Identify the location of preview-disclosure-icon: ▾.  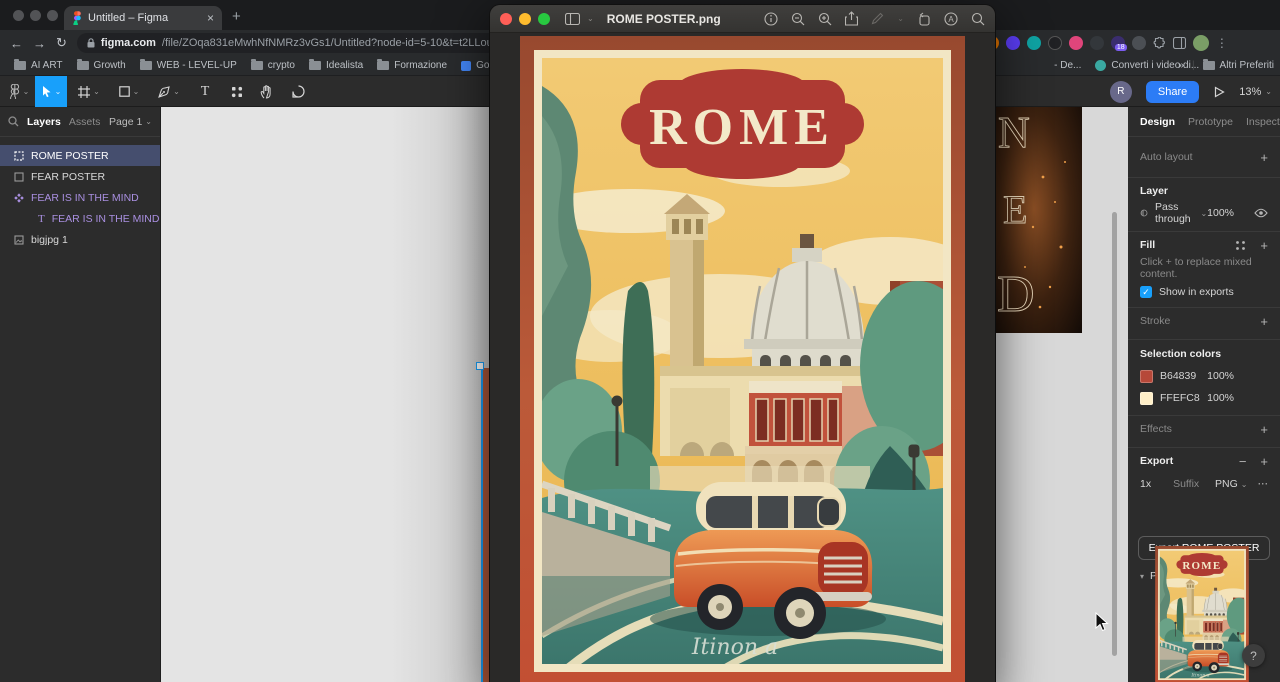
(1142, 576).